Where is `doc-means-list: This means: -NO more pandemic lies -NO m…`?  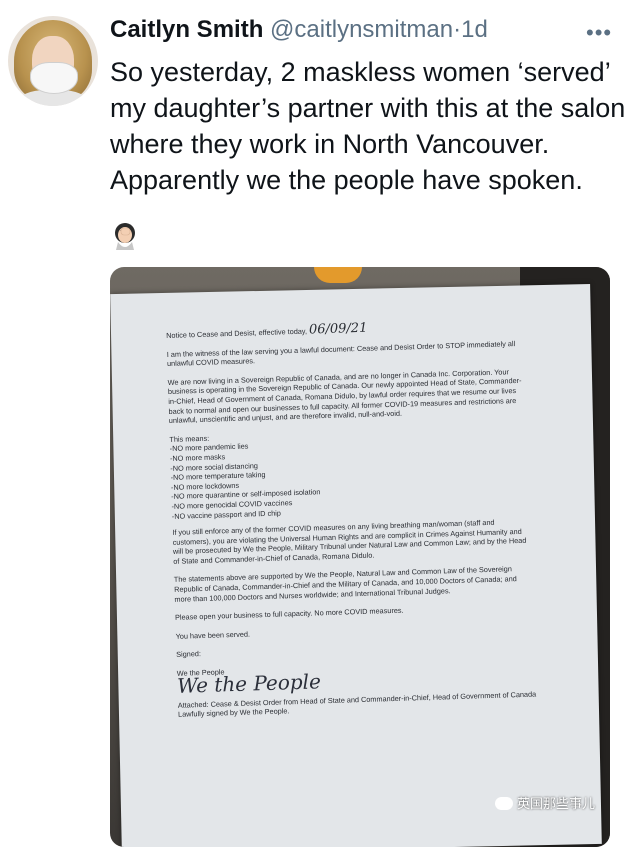 doc-means-list: This means: -NO more pandemic lies -NO m… is located at coordinates (350, 472).